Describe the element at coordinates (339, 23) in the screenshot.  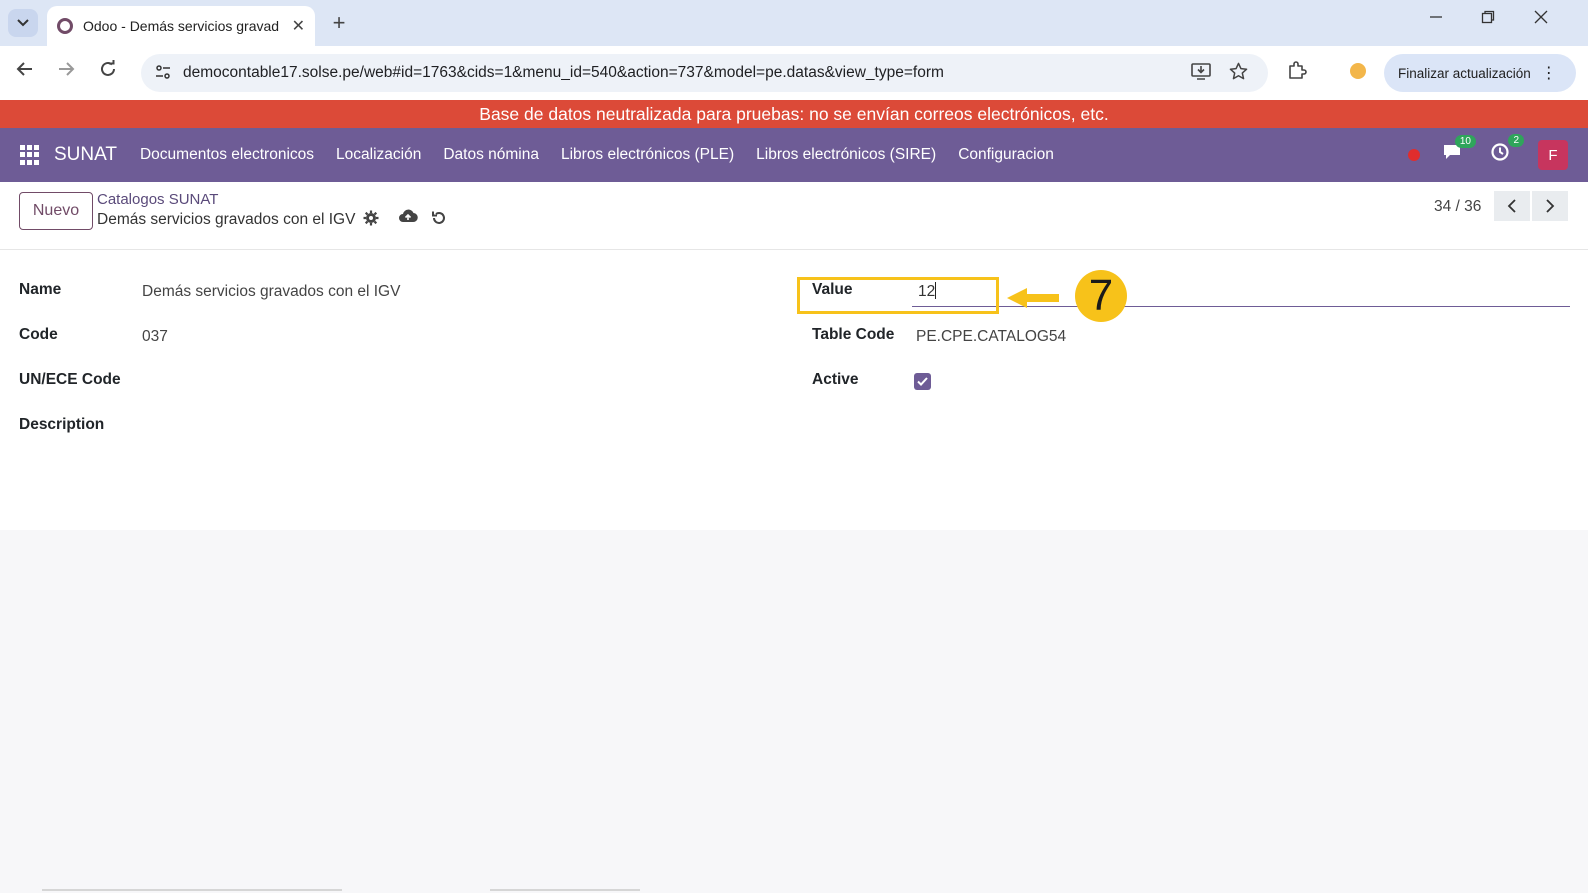
I see `new-tab-button: +` at that location.